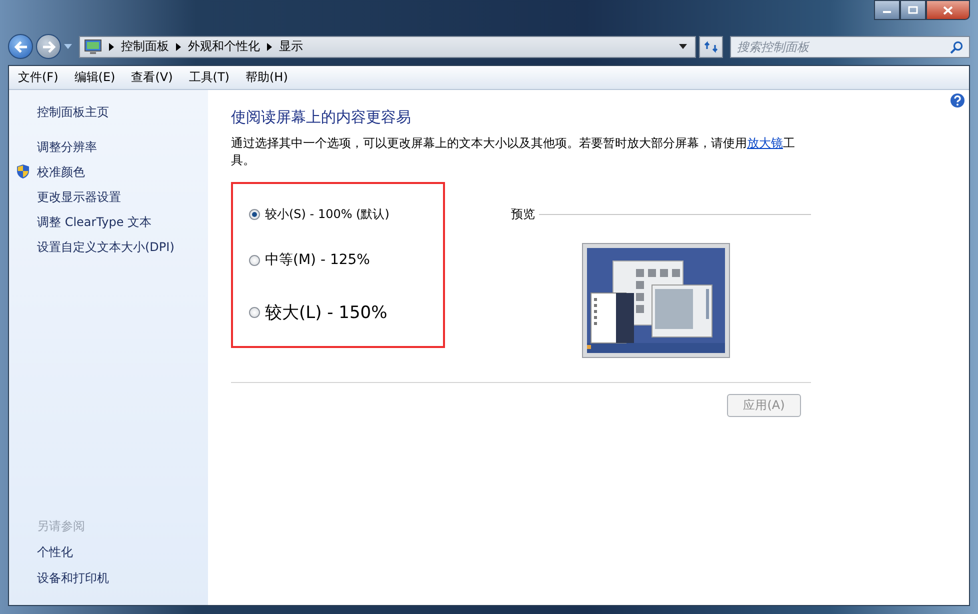  Describe the element at coordinates (956, 47) in the screenshot. I see `search-icon` at that location.